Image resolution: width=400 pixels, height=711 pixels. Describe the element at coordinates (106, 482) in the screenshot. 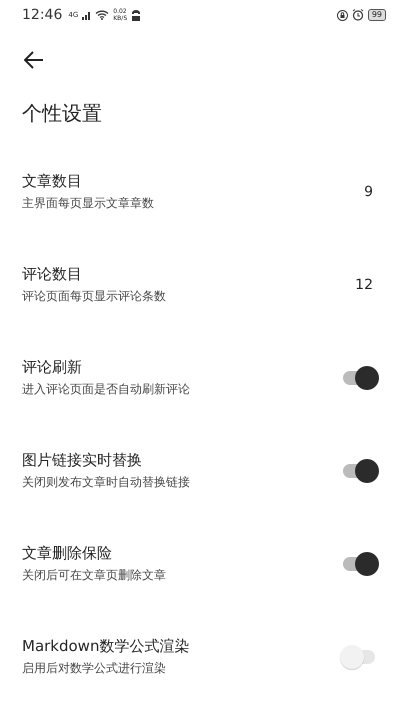

I see `setting-description: 关闭则发布文章时自动替换链接` at that location.